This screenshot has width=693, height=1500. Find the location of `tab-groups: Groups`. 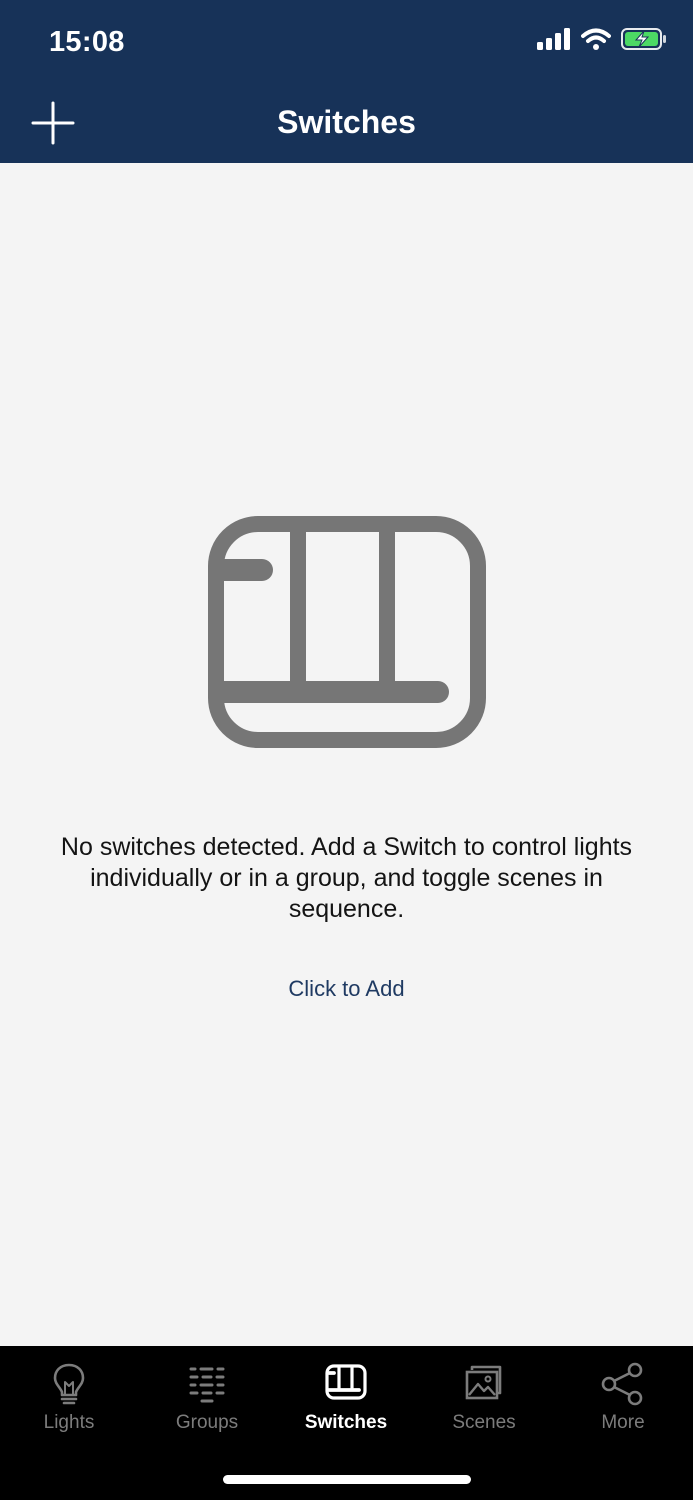

tab-groups: Groups is located at coordinates (207, 1400).